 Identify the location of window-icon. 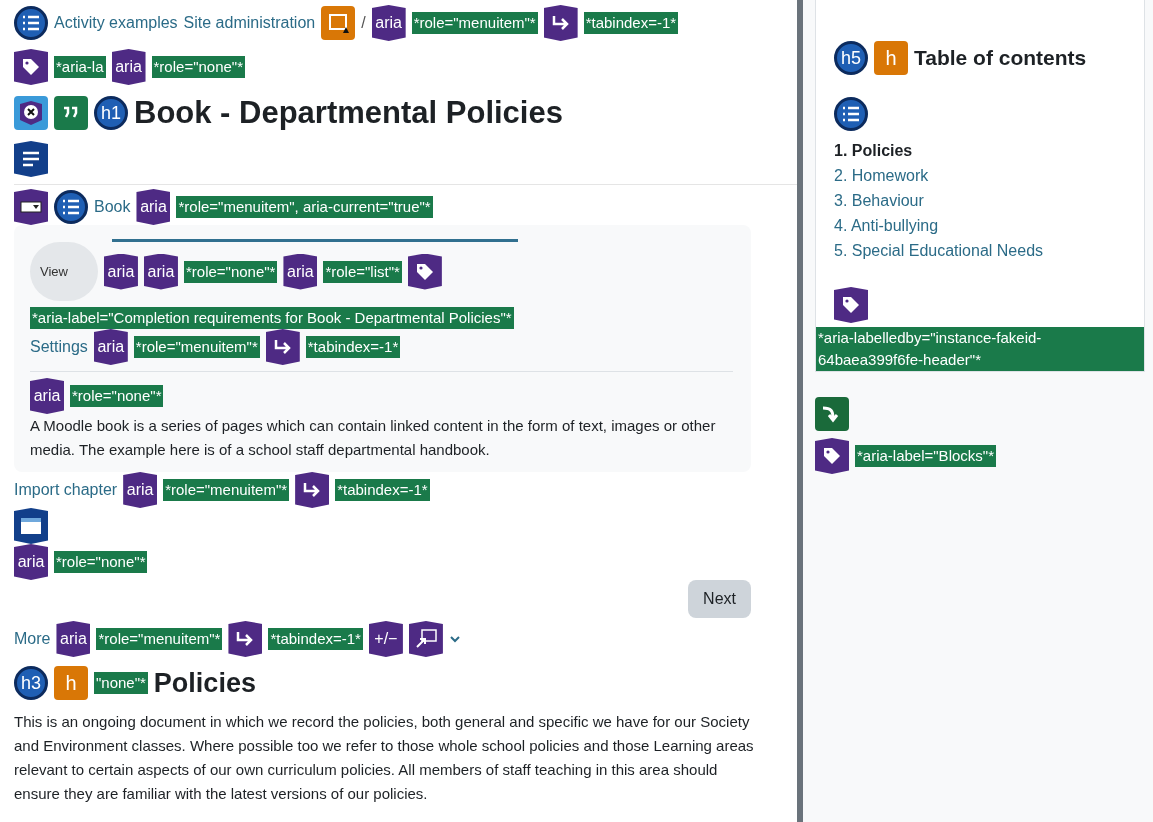
(31, 526).